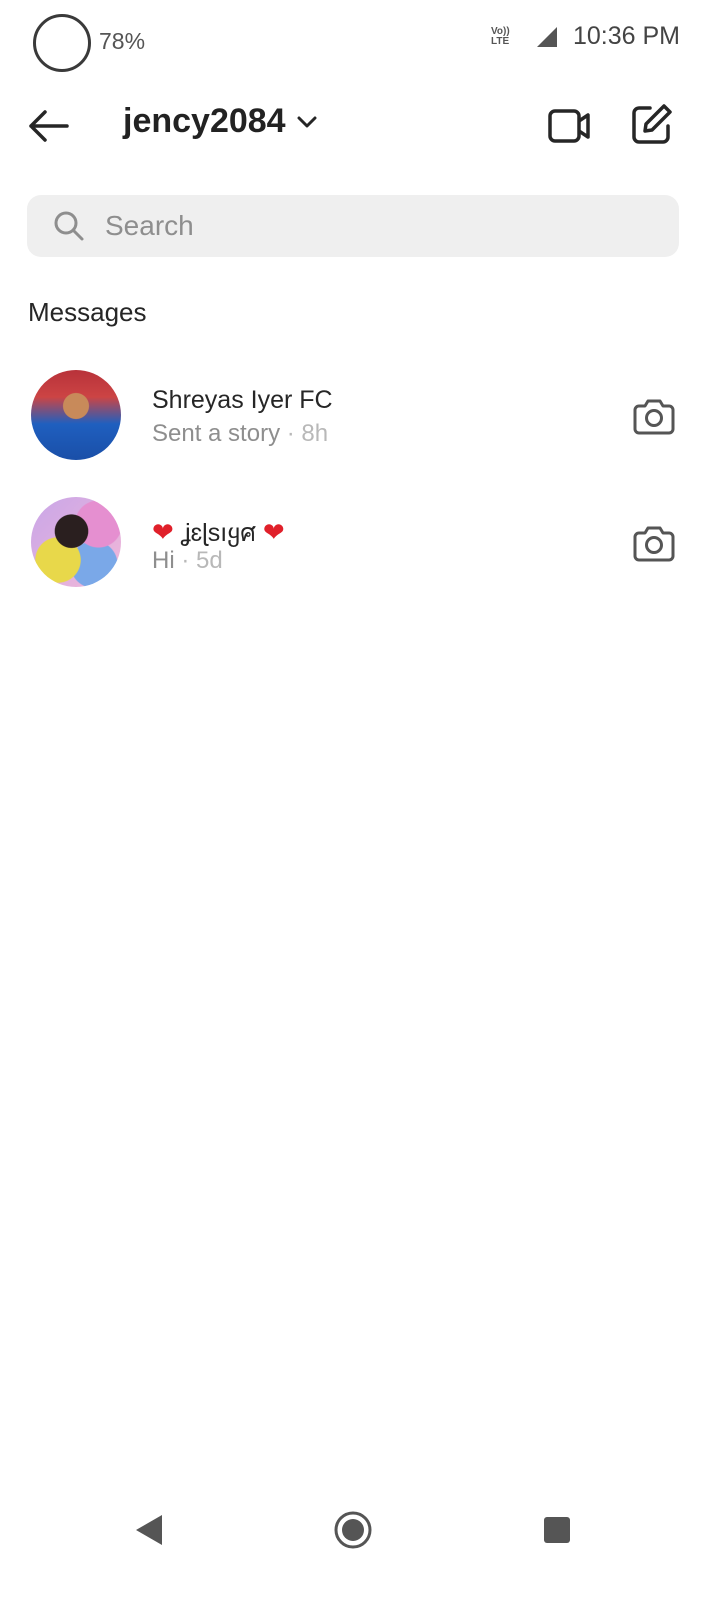  What do you see at coordinates (546, 36) in the screenshot?
I see `signal-icon` at bounding box center [546, 36].